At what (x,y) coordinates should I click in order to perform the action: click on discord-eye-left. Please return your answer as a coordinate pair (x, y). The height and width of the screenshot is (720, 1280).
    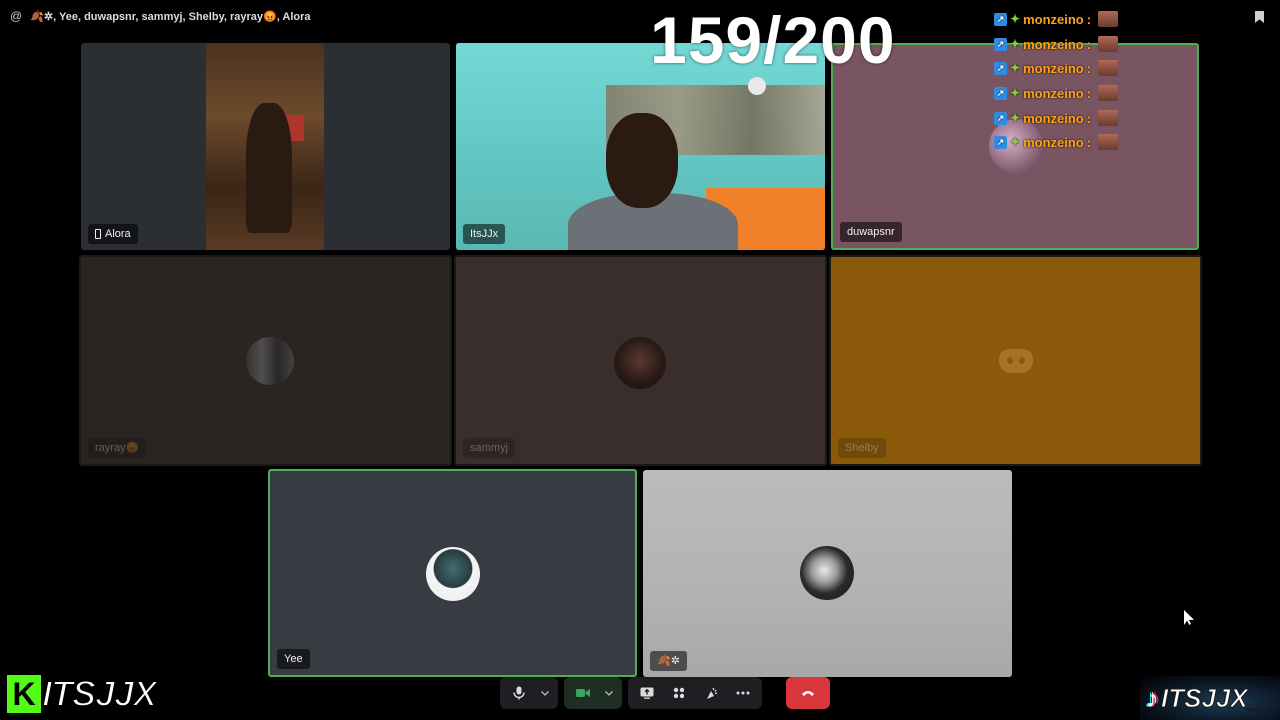
    Looking at the image, I should click on (1010, 360).